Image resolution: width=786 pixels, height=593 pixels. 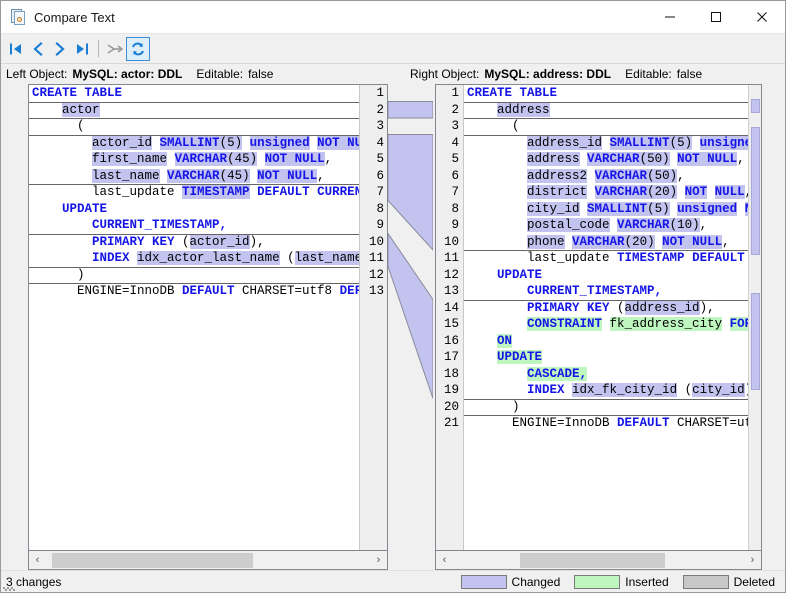 I want to click on line-number: 7, so click(x=455, y=192).